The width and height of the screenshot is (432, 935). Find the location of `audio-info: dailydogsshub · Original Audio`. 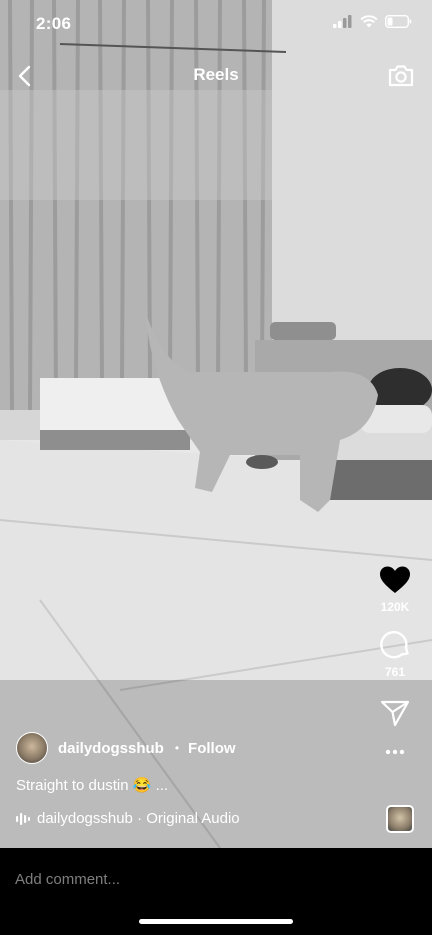

audio-info: dailydogsshub · Original Audio is located at coordinates (128, 818).